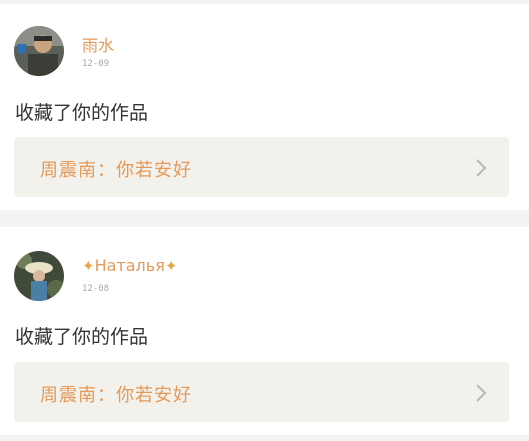 The image size is (529, 441). What do you see at coordinates (96, 289) in the screenshot?
I see `timestamp: 12-08` at bounding box center [96, 289].